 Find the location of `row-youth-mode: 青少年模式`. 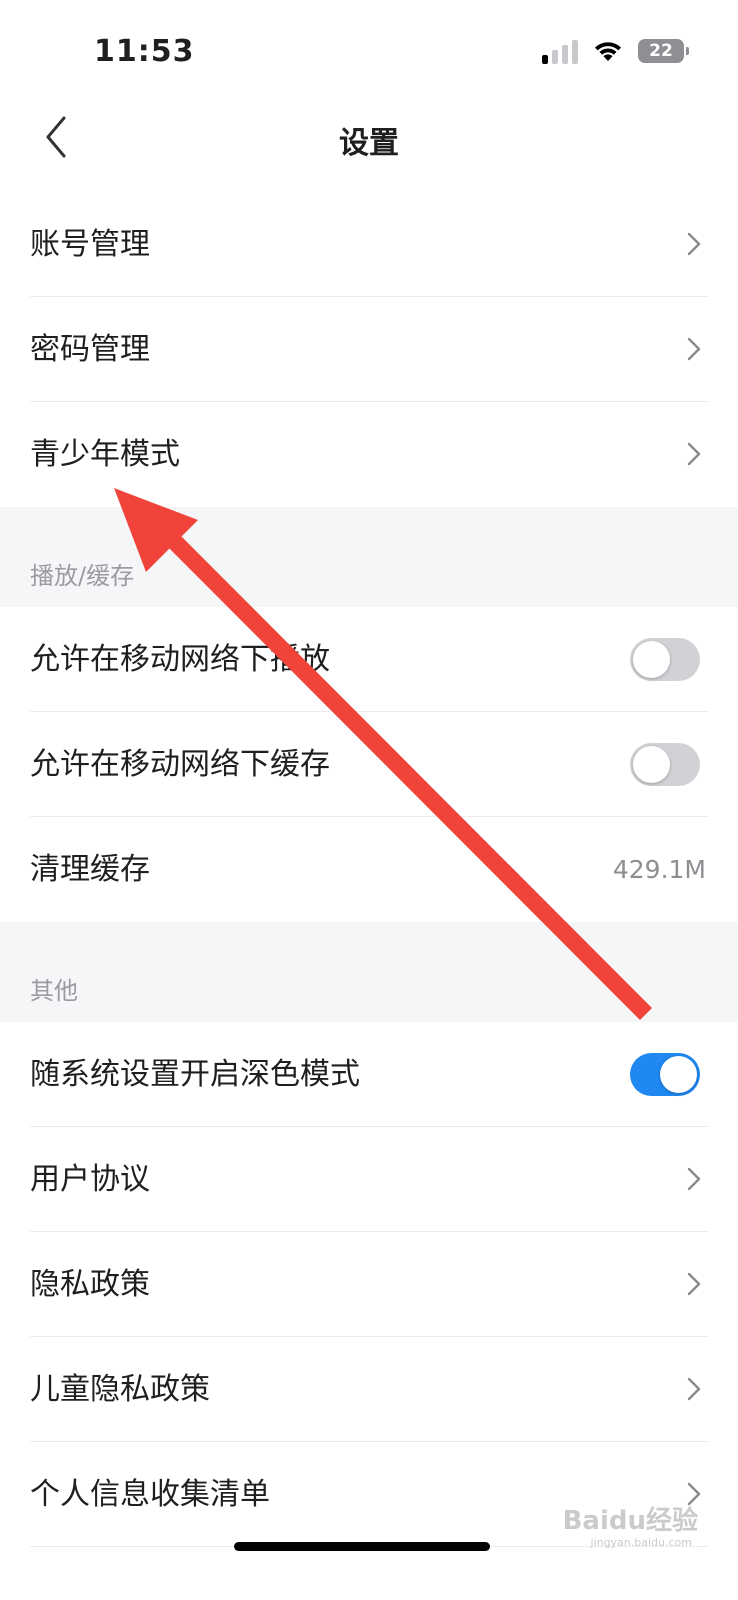

row-youth-mode: 青少年模式 is located at coordinates (369, 454).